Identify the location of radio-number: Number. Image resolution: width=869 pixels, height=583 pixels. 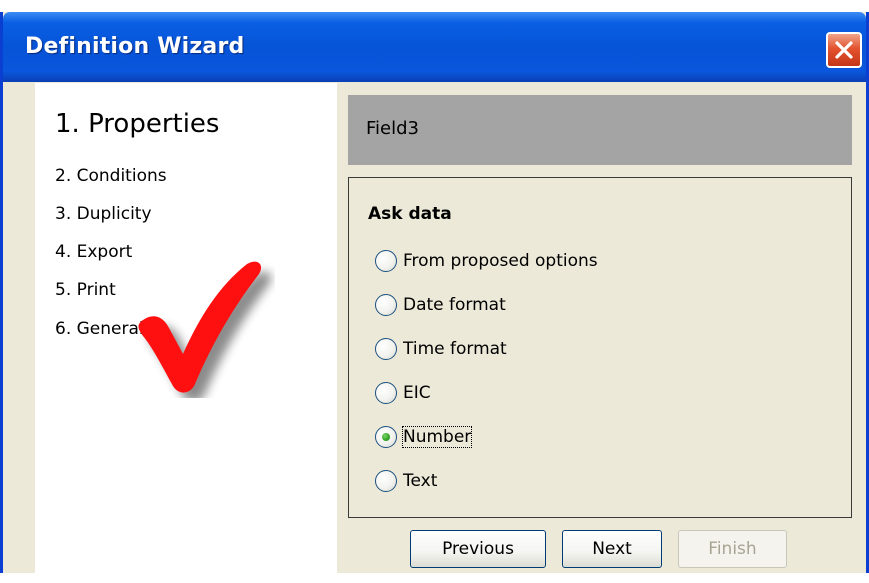
(424, 437).